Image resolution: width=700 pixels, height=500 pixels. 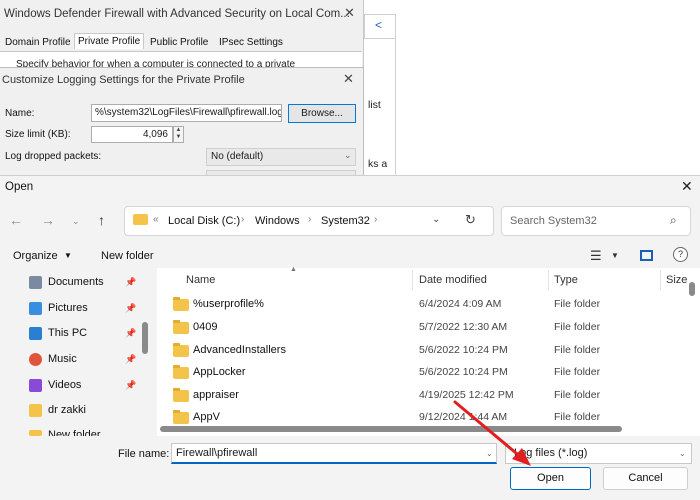 I want to click on file-row-name: AppLocker, so click(x=219, y=372).